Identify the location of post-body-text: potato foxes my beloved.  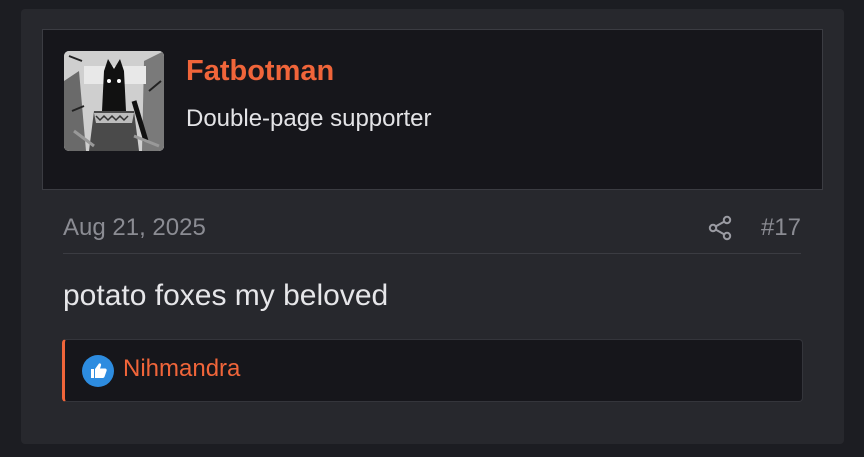
(226, 295).